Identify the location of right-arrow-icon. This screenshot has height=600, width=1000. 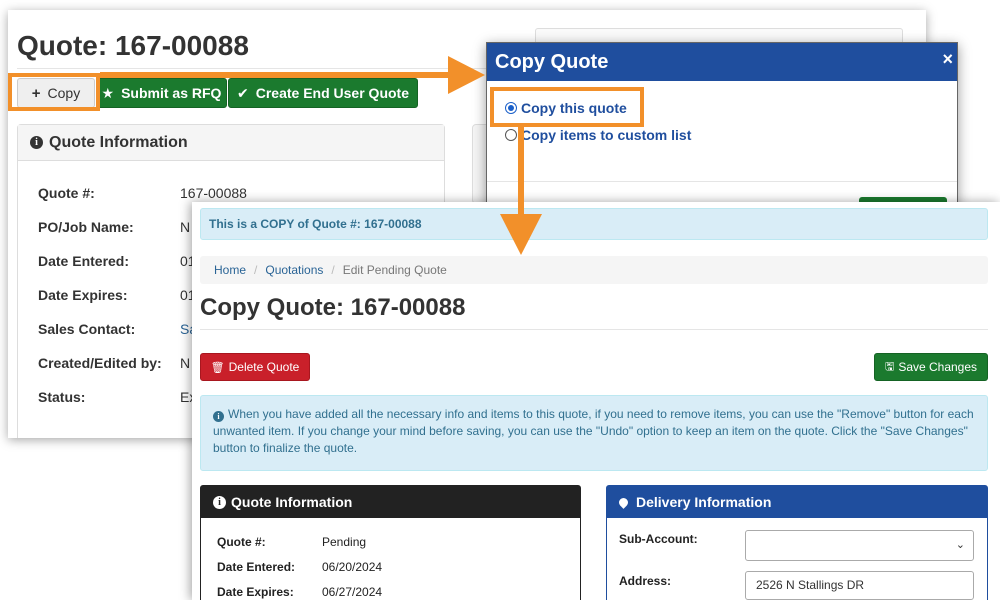
(466, 75).